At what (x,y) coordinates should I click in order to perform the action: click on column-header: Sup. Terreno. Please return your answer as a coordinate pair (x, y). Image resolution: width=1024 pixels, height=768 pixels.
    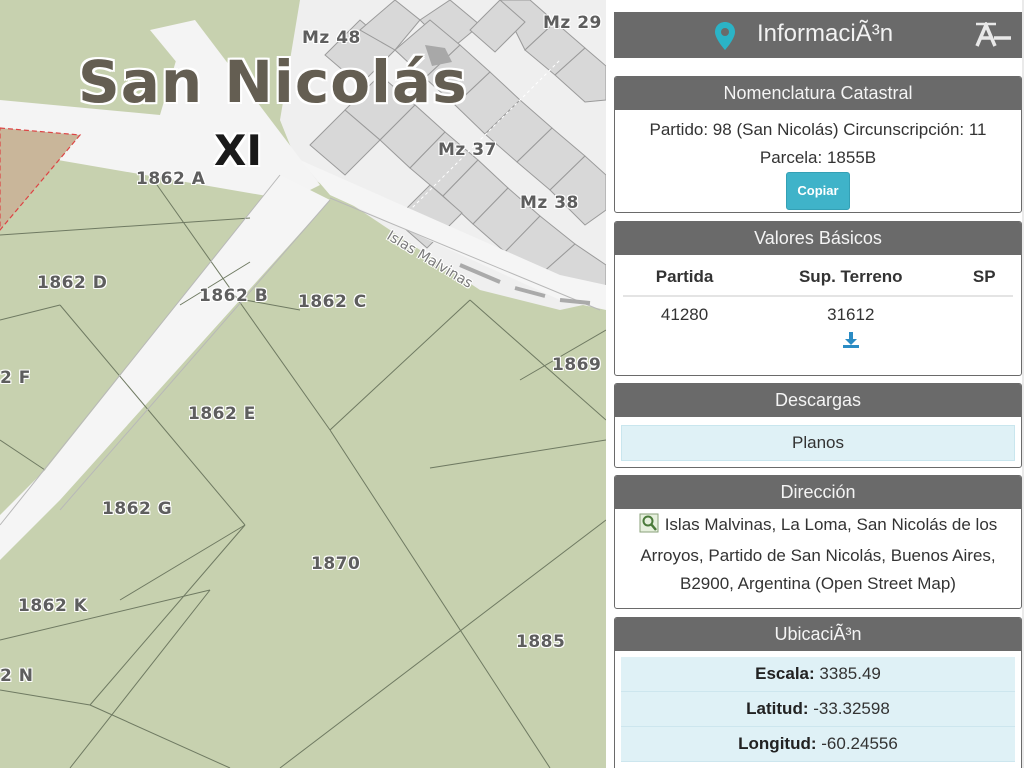
    Looking at the image, I should click on (851, 277).